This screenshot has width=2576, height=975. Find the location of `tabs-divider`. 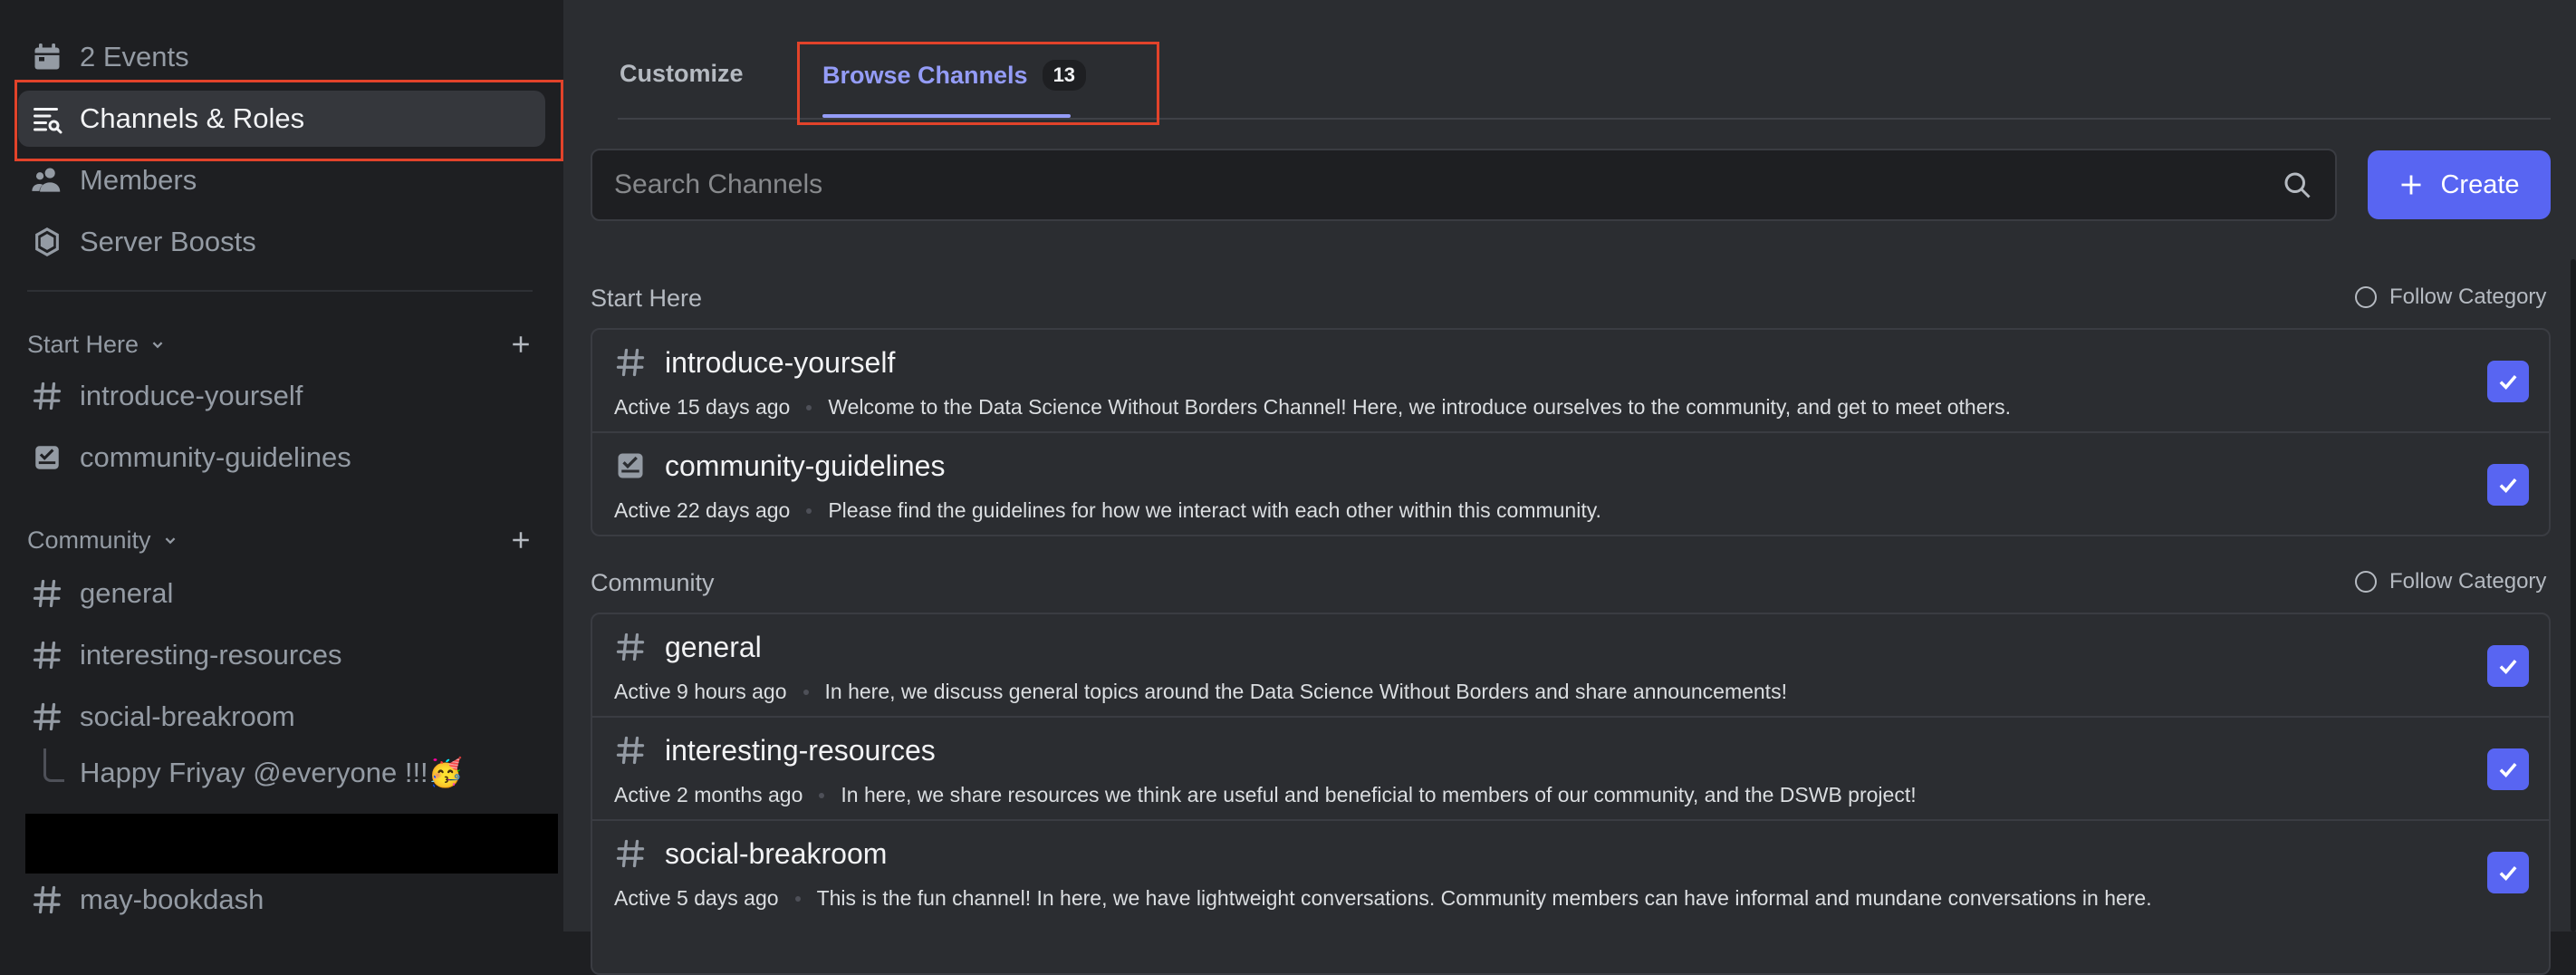

tabs-divider is located at coordinates (1584, 119).